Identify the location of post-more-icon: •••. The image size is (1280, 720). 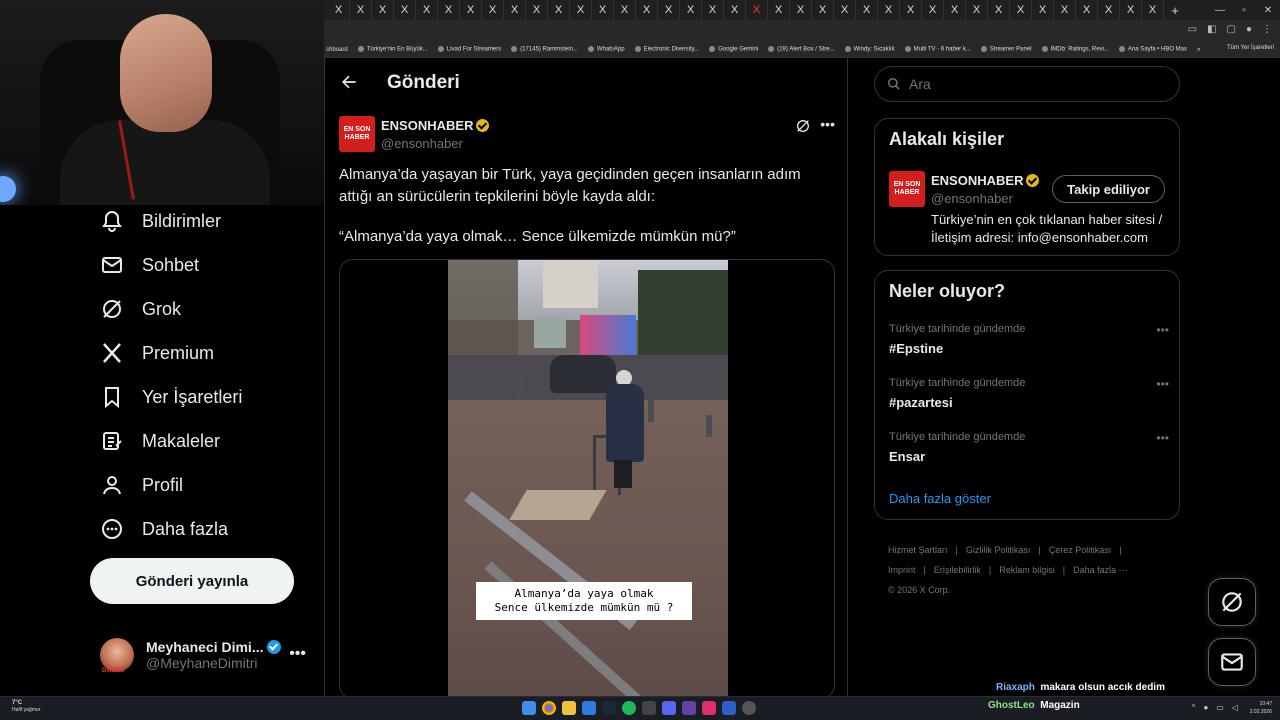
(827, 124).